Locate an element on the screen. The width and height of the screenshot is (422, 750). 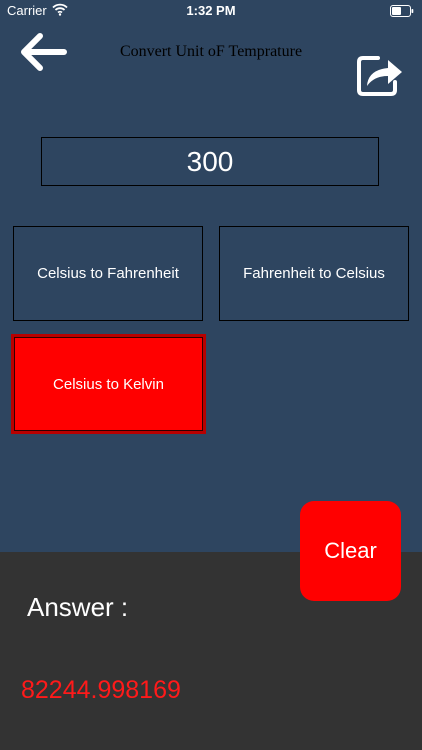
status-time: 1:32 PM is located at coordinates (211, 10).